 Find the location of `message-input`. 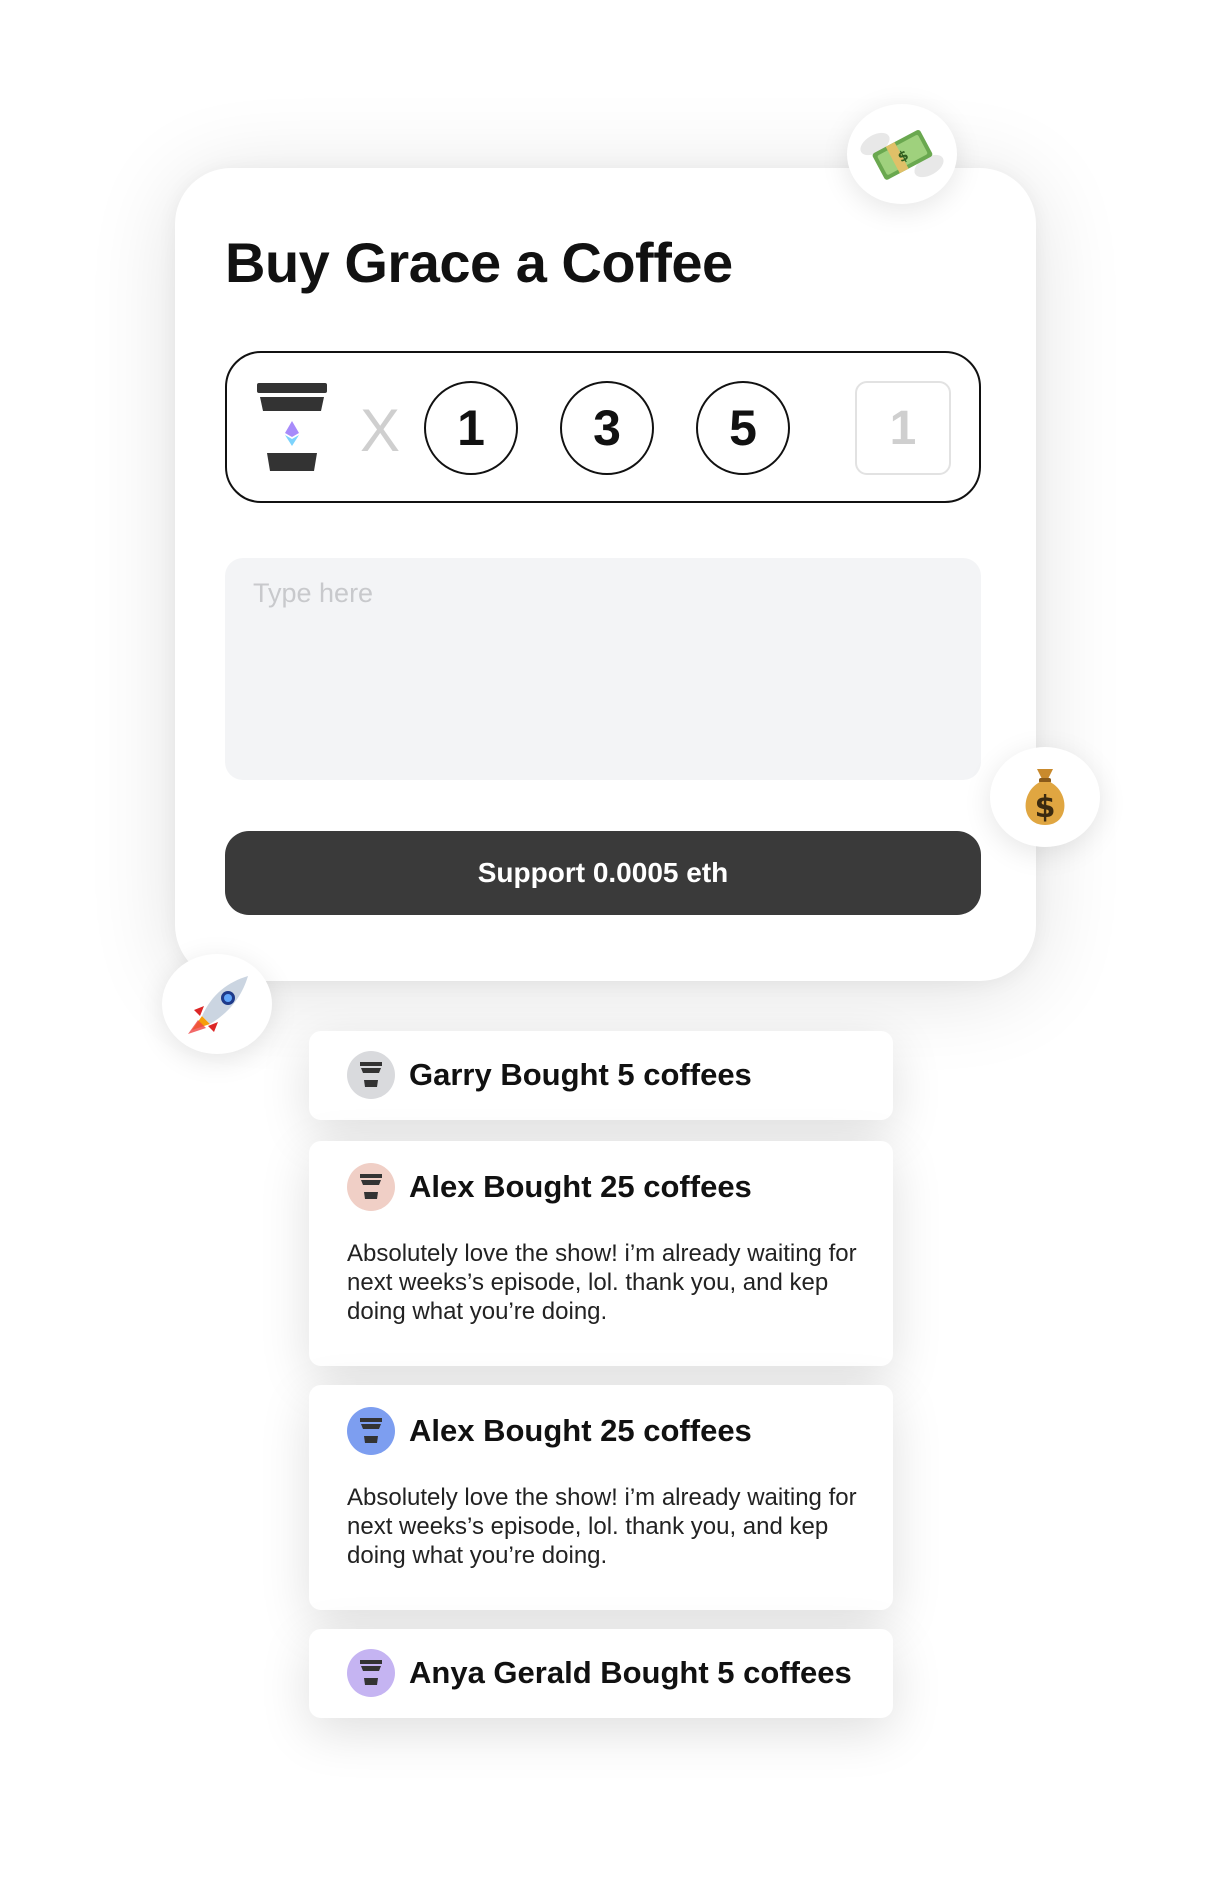

message-input is located at coordinates (603, 669).